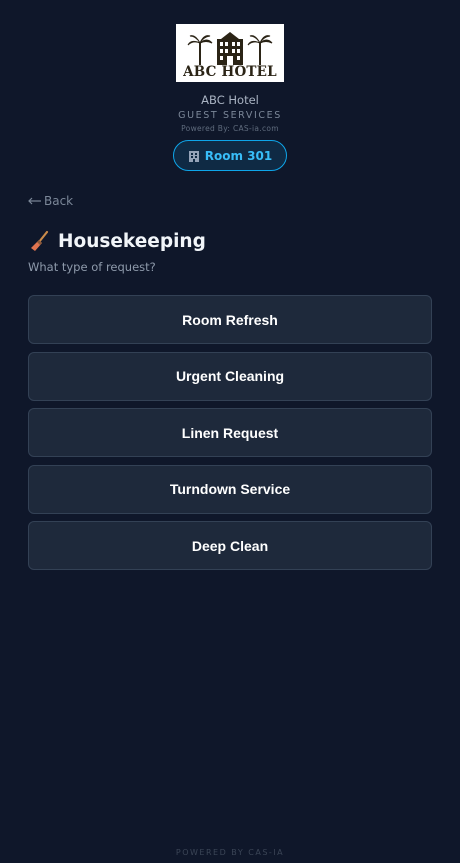 The width and height of the screenshot is (460, 863). I want to click on hotel-logo: ABC HOTEL, so click(230, 53).